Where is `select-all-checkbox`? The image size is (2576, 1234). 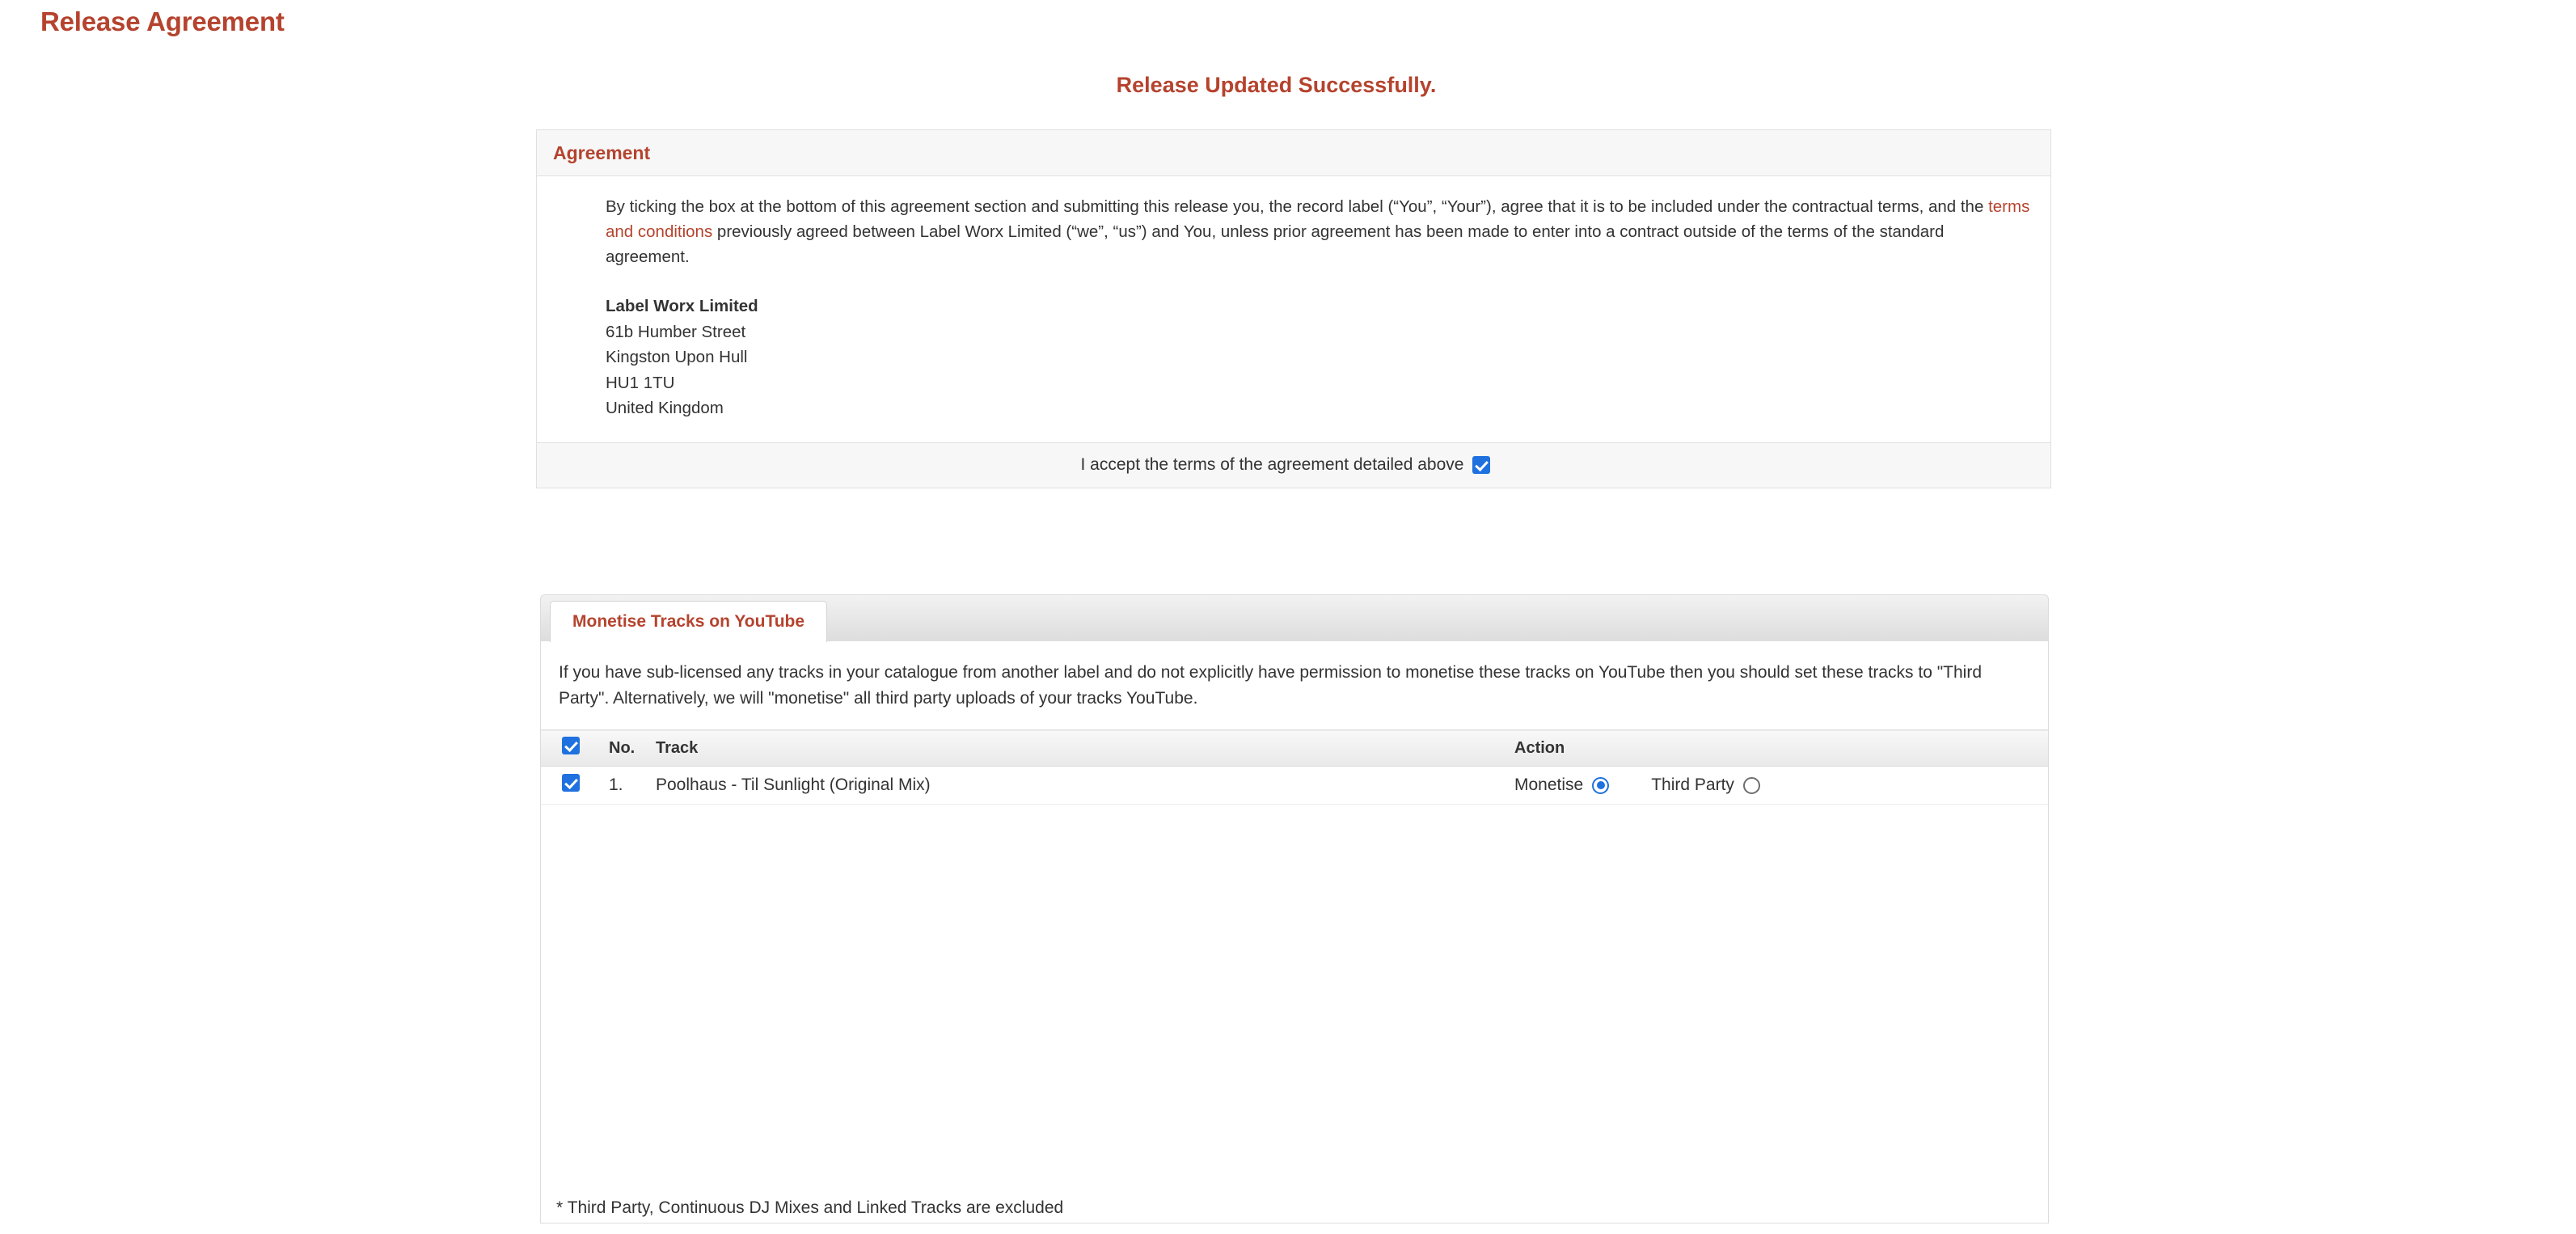
select-all-checkbox is located at coordinates (571, 745).